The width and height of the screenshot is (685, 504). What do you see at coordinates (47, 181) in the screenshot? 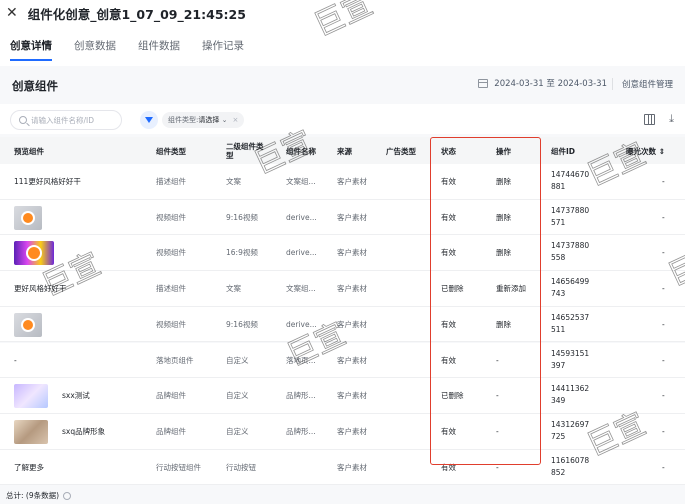
I see `preview-text: 111更好风格好好干` at bounding box center [47, 181].